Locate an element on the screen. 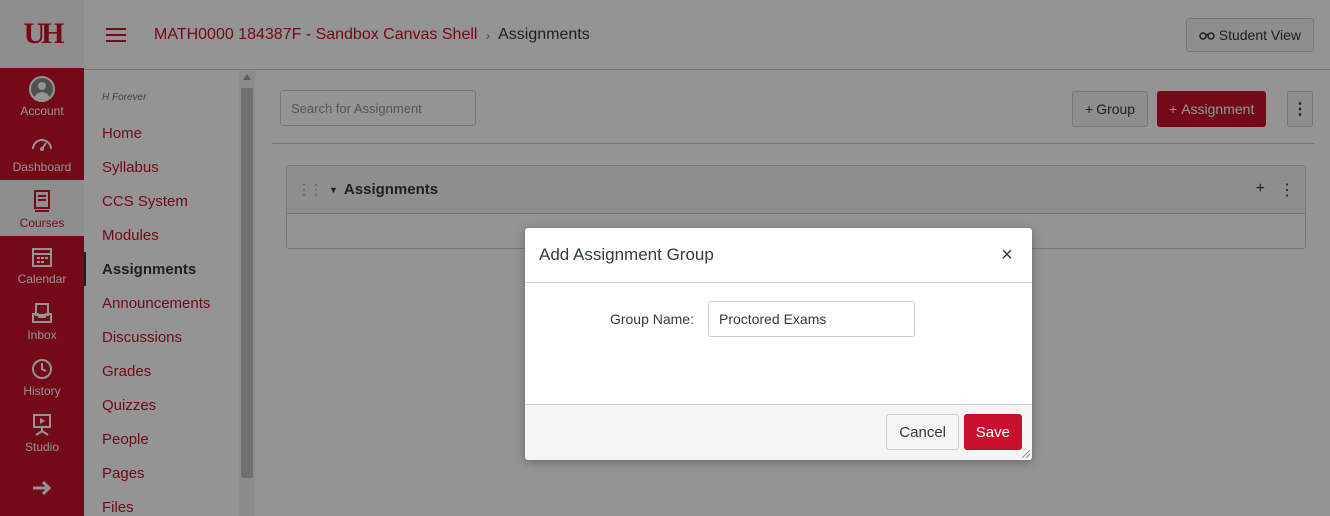 Image resolution: width=1330 pixels, height=516 pixels. resize-grip-icon is located at coordinates (1025, 453).